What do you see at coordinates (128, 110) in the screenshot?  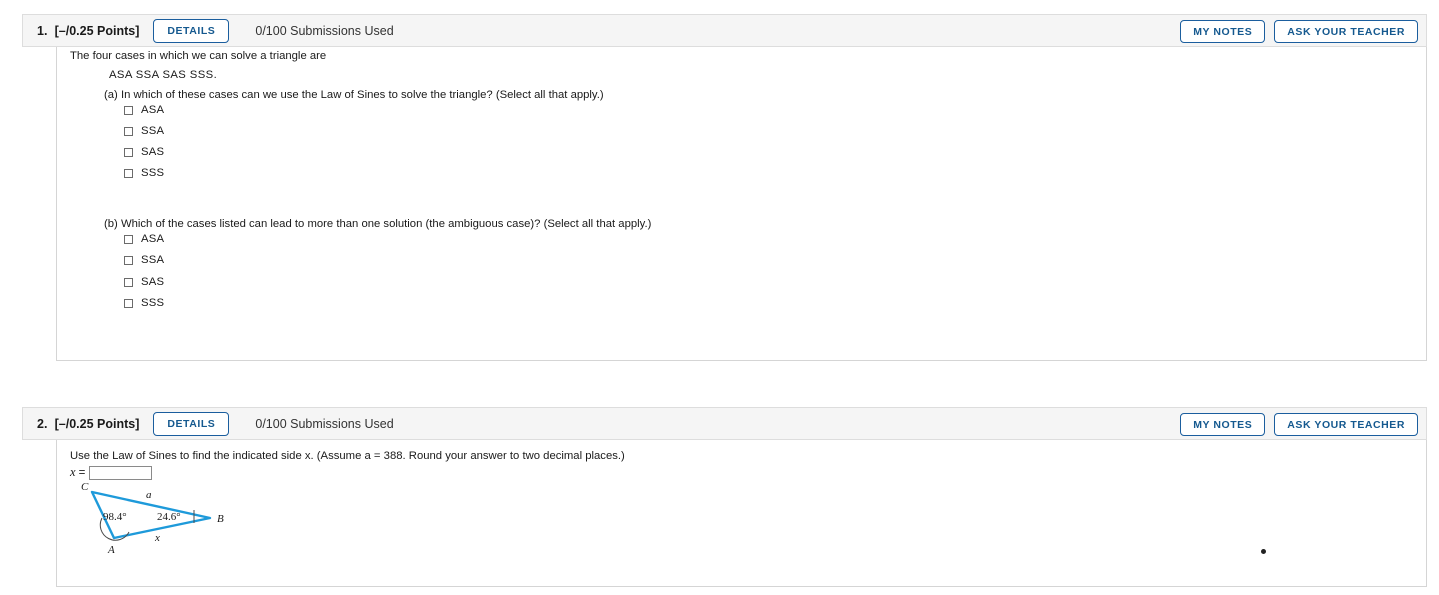 I see `checkbox-a-asa` at bounding box center [128, 110].